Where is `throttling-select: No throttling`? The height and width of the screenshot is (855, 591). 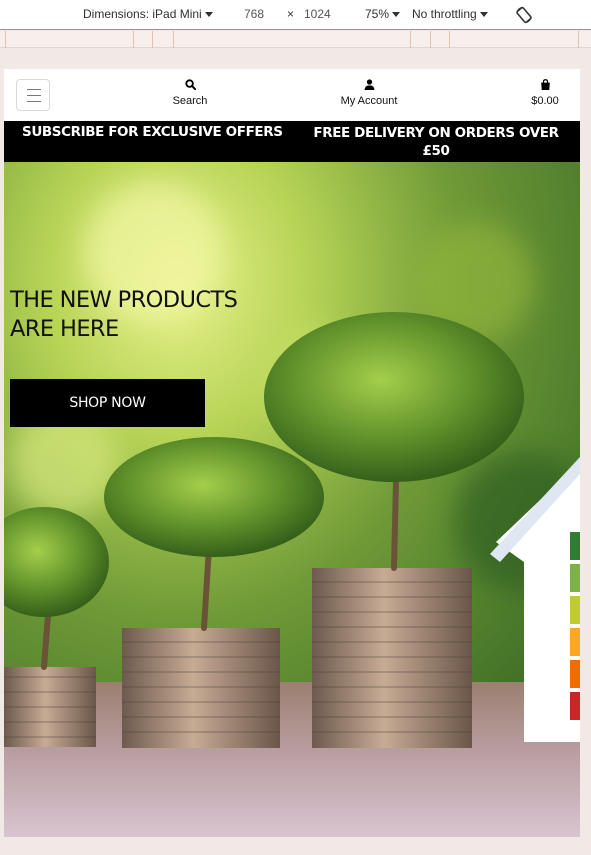
throttling-select: No throttling is located at coordinates (450, 14).